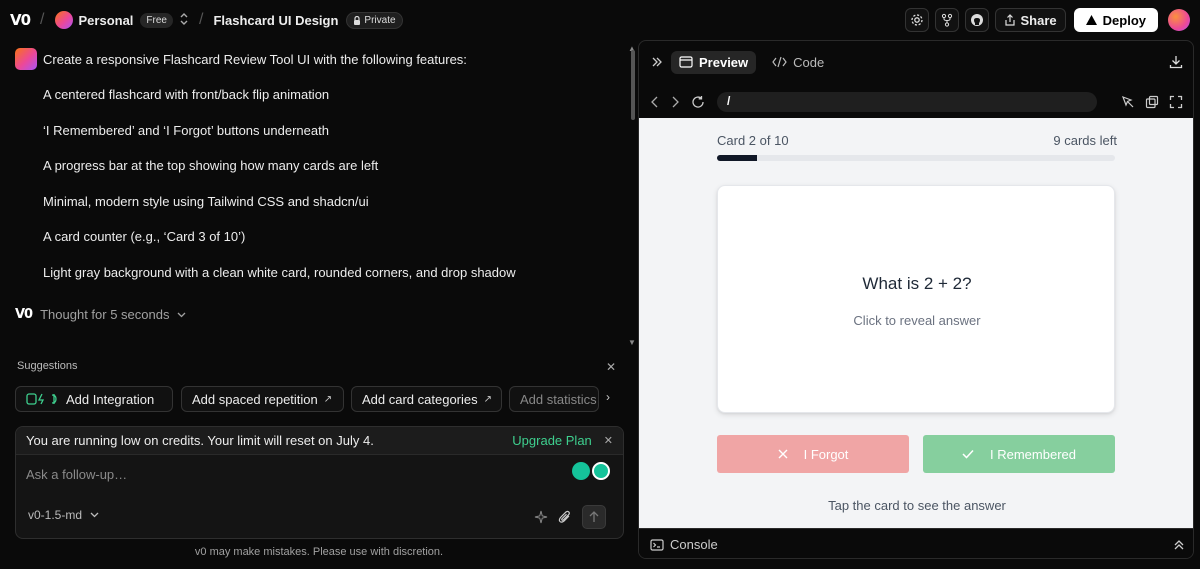 Image resolution: width=1200 pixels, height=569 pixels. I want to click on tab-code: Code, so click(798, 62).